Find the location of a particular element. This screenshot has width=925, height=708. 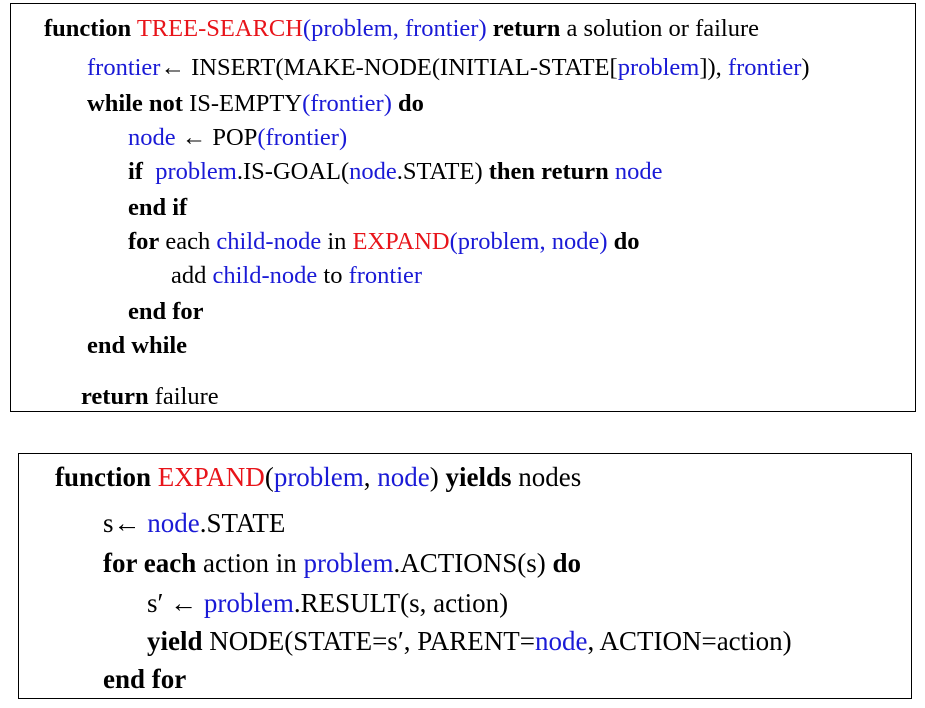

code-token: s← is located at coordinates (125, 523).